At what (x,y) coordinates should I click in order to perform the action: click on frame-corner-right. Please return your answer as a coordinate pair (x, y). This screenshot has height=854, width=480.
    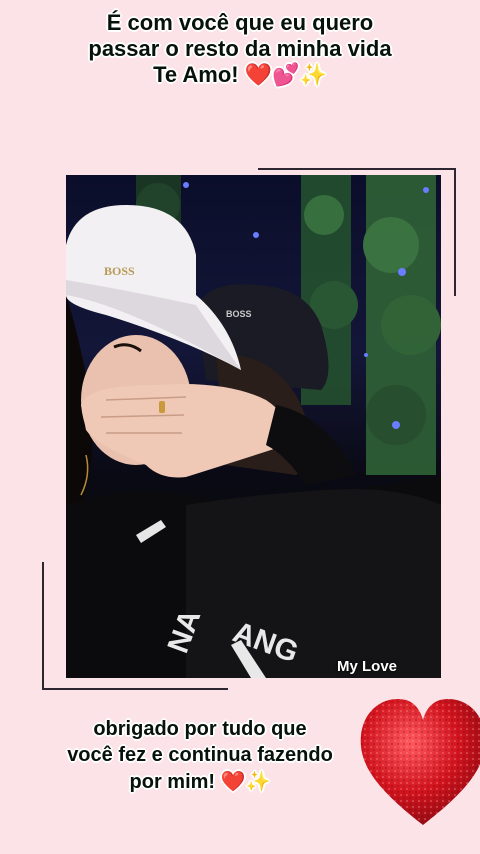
    Looking at the image, I should click on (455, 232).